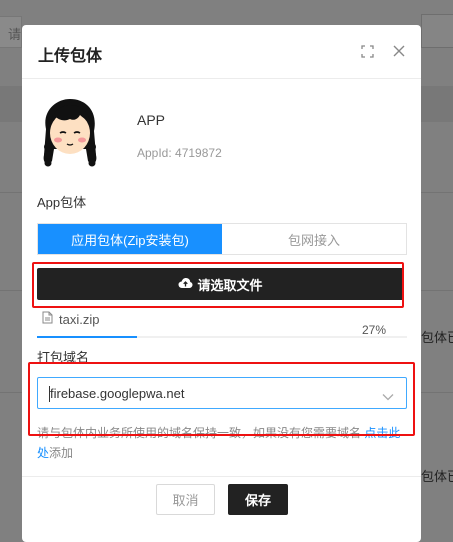  I want to click on domain-hint-suffix: 添加, so click(61, 453).